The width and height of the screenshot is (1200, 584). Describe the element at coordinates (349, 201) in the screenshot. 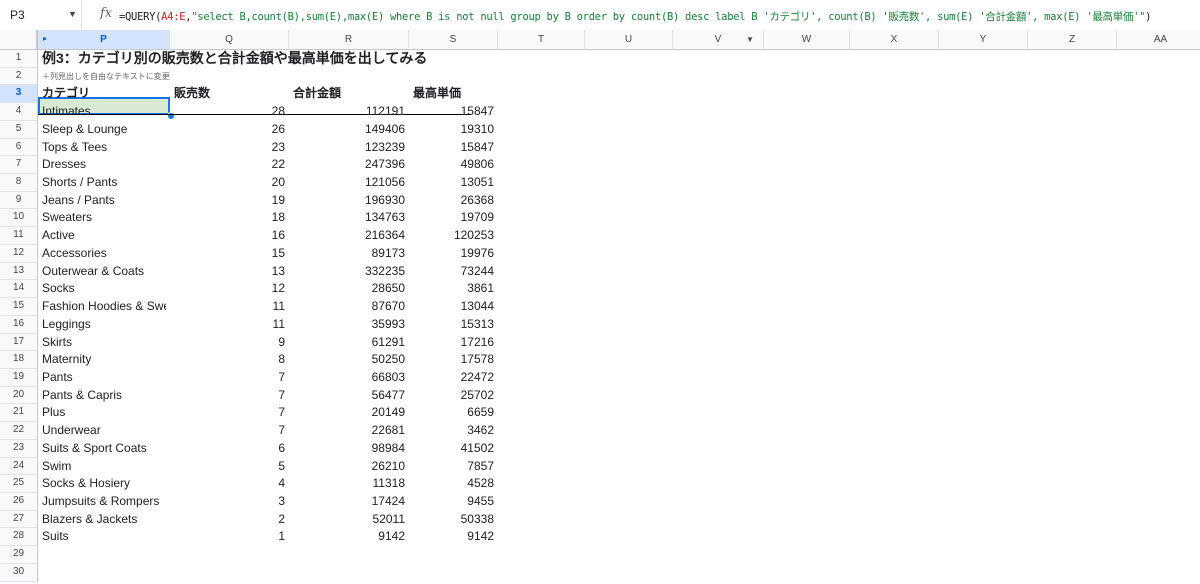

I see `total-cell: 196930` at that location.